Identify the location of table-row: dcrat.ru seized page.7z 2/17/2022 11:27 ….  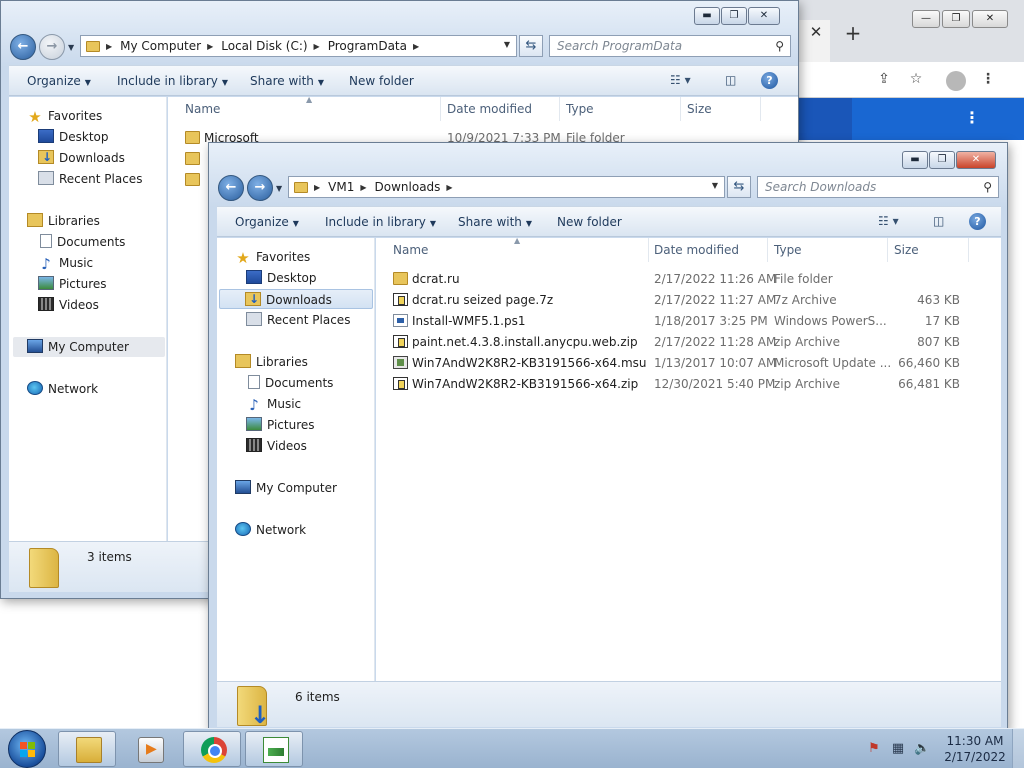
(693, 300).